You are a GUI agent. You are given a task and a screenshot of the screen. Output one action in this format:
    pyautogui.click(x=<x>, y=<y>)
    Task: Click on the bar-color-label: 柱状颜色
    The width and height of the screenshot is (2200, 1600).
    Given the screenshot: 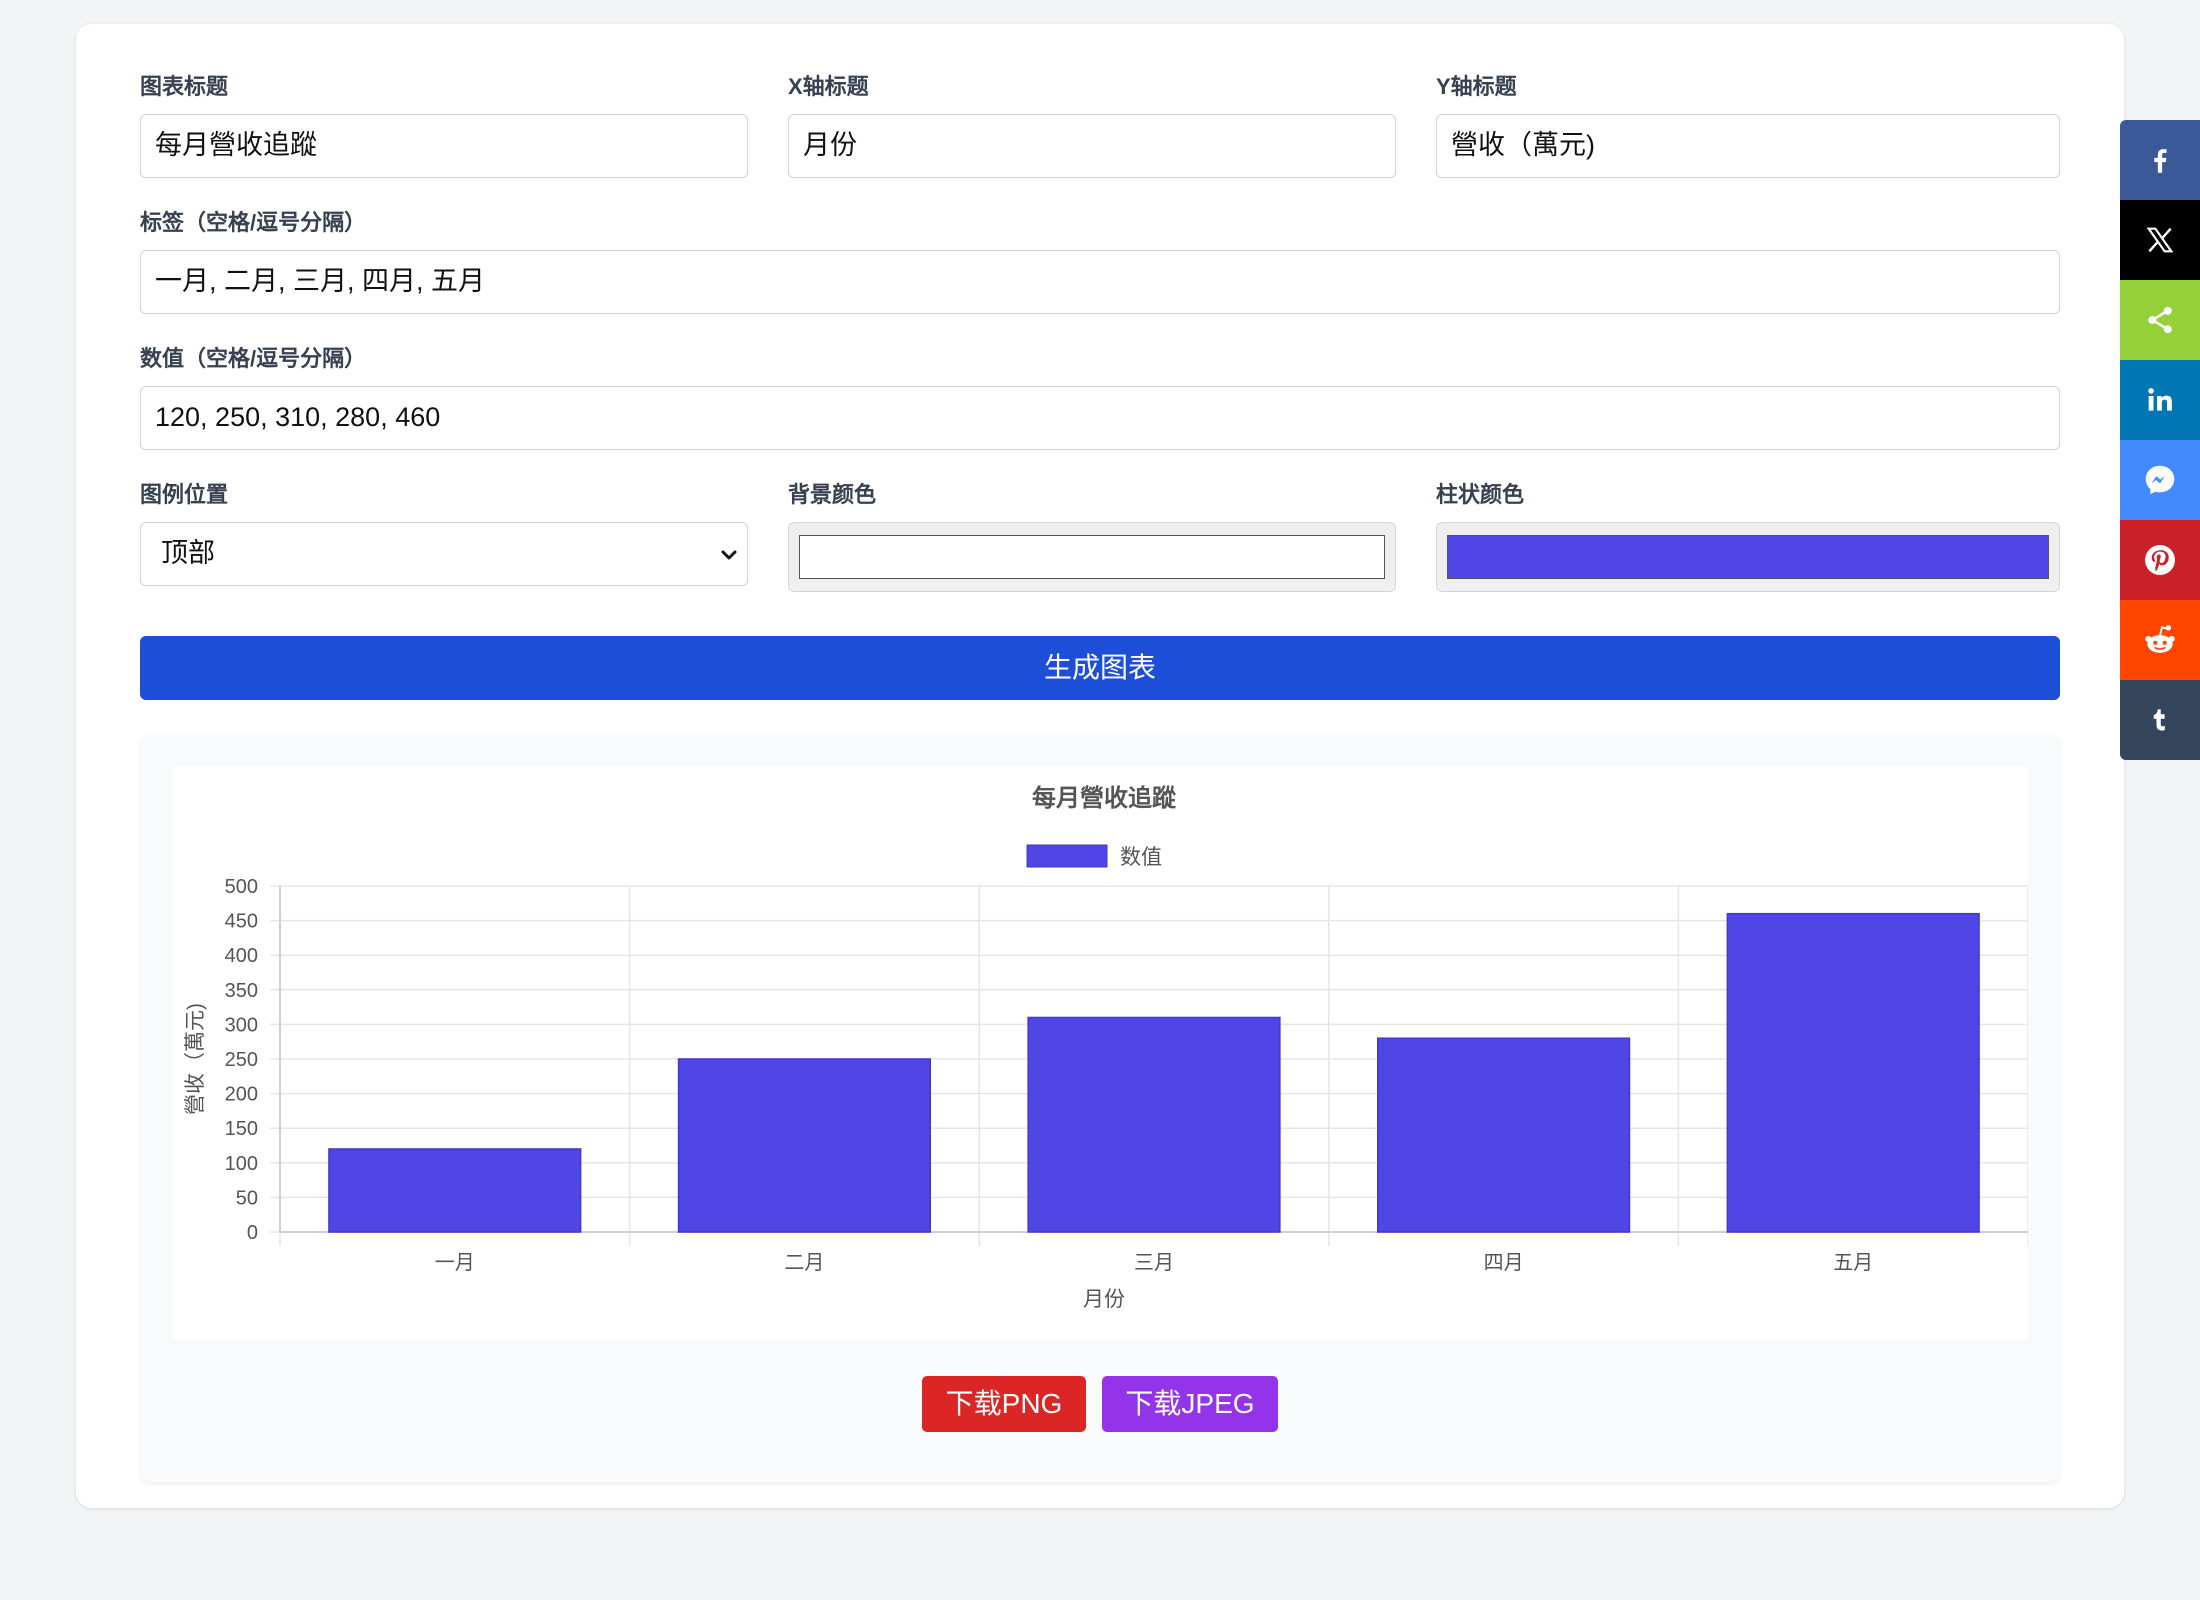 What is the action you would take?
    pyautogui.click(x=1480, y=494)
    